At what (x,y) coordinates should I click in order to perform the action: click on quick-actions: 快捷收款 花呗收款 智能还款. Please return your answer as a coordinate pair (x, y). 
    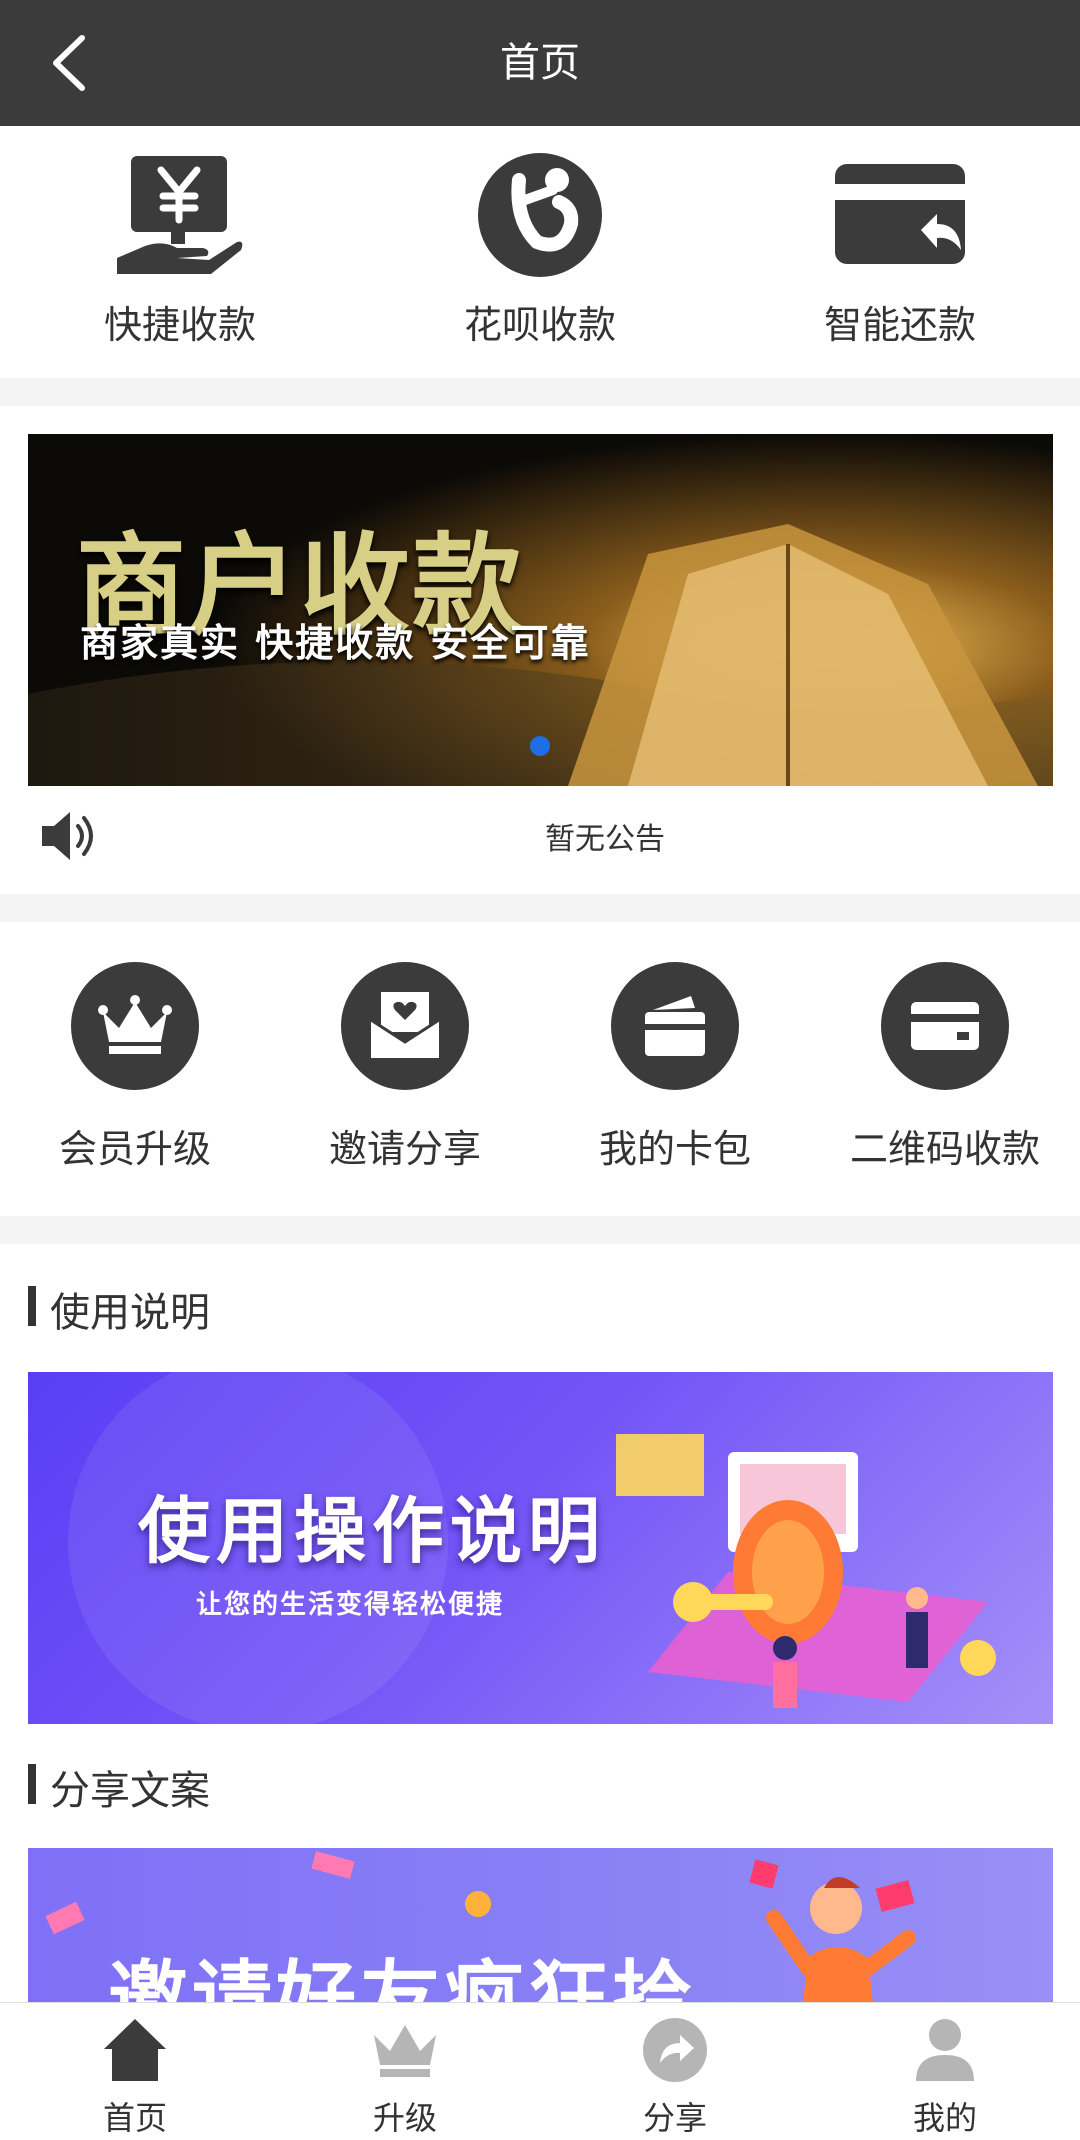
    Looking at the image, I should click on (540, 252).